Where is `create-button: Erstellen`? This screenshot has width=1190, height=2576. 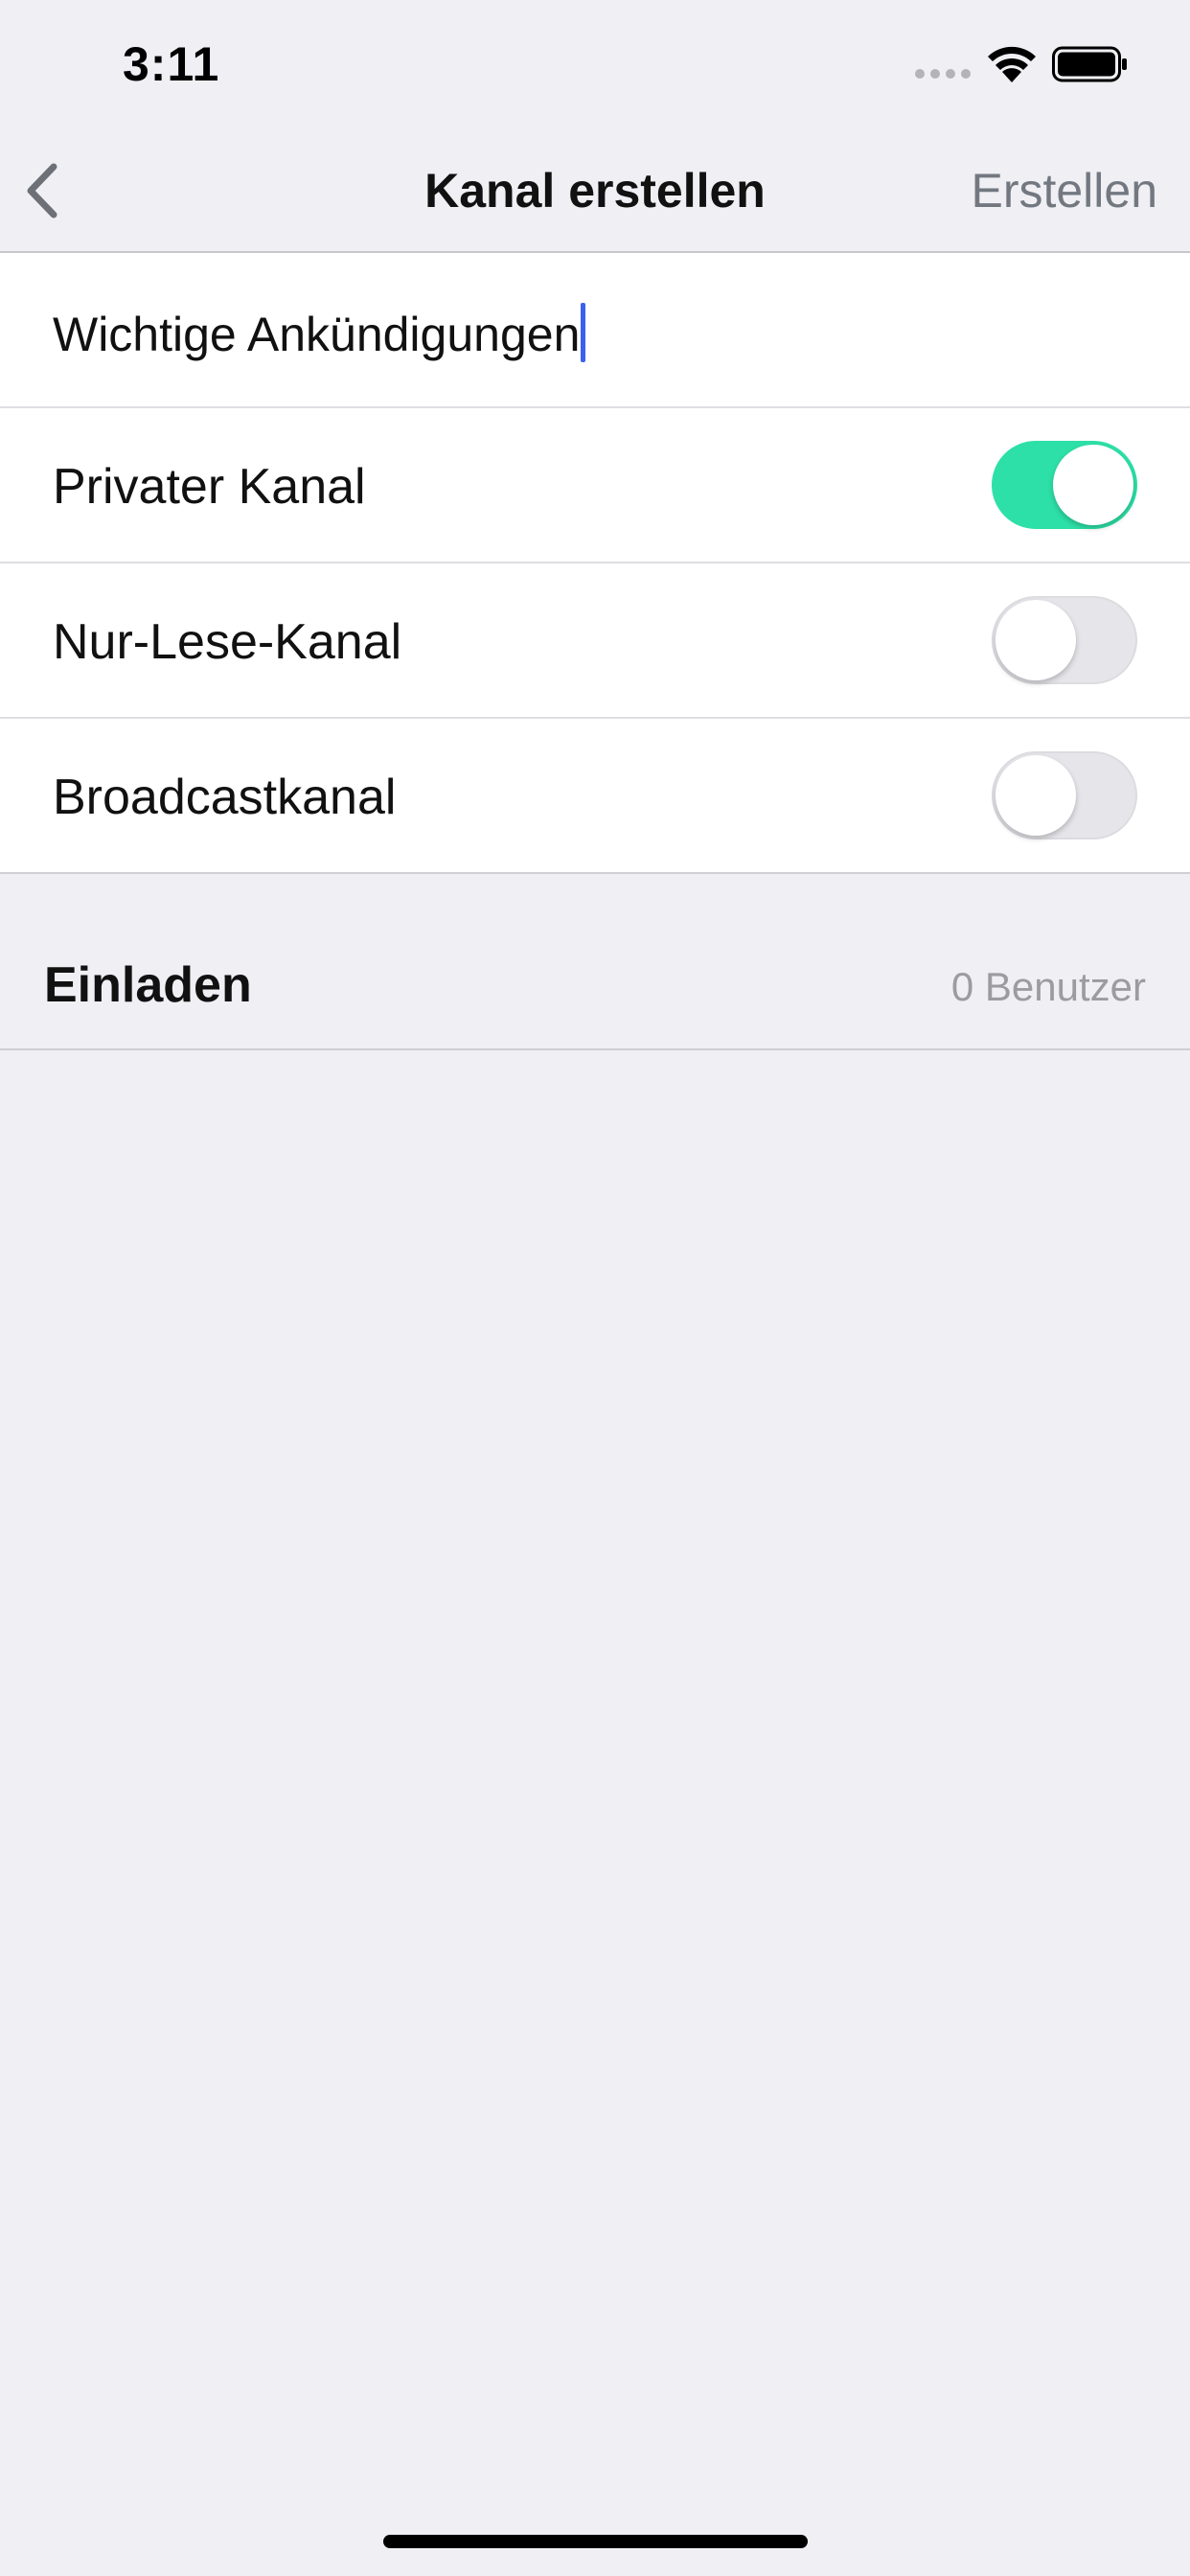
create-button: Erstellen is located at coordinates (1064, 190).